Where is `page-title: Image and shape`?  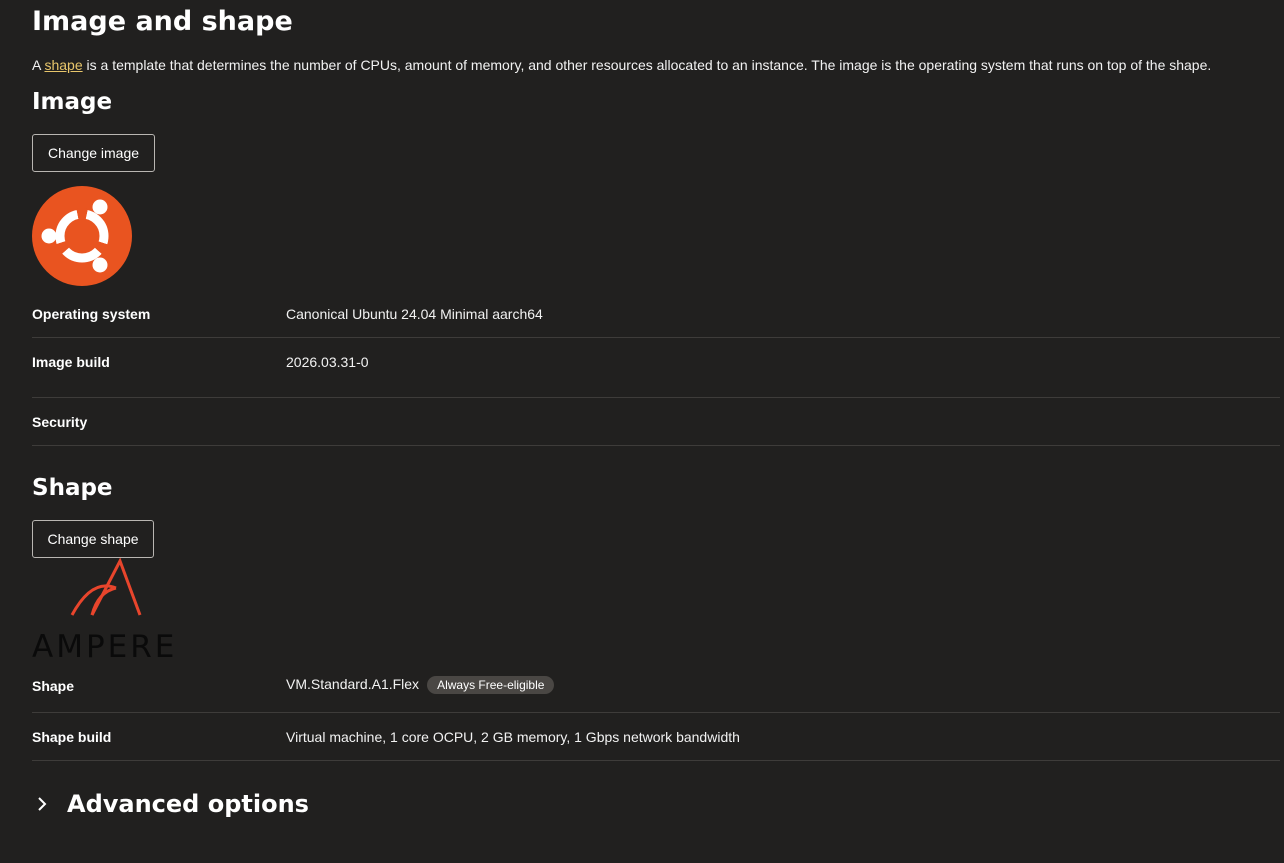 page-title: Image and shape is located at coordinates (162, 21).